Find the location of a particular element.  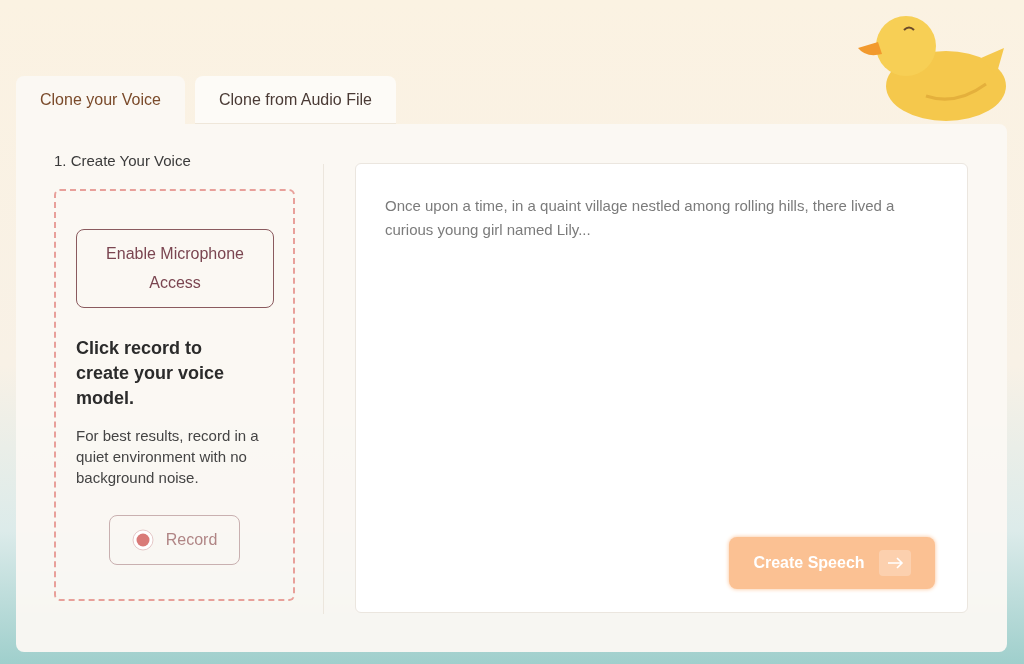

step-title: 1. Create Your Voice is located at coordinates (123, 161).